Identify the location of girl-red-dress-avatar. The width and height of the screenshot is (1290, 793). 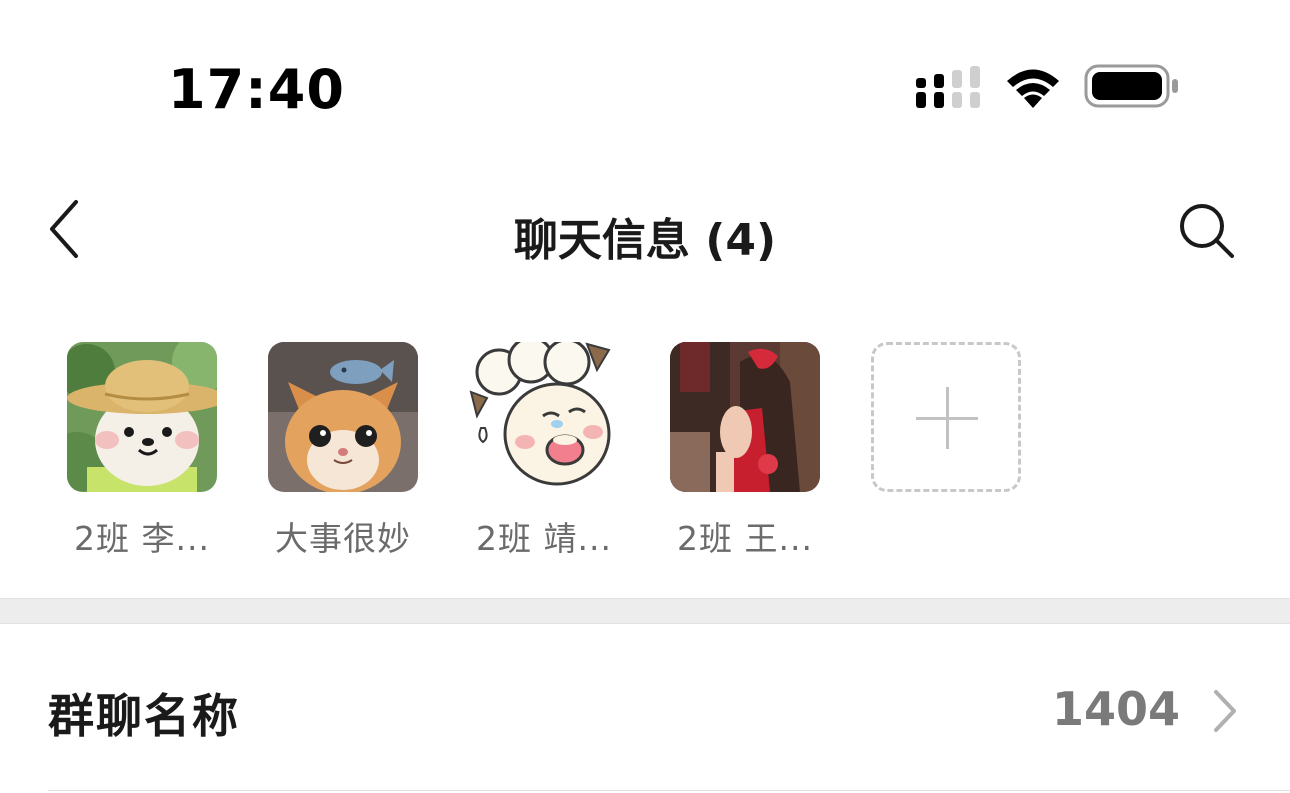
(745, 417).